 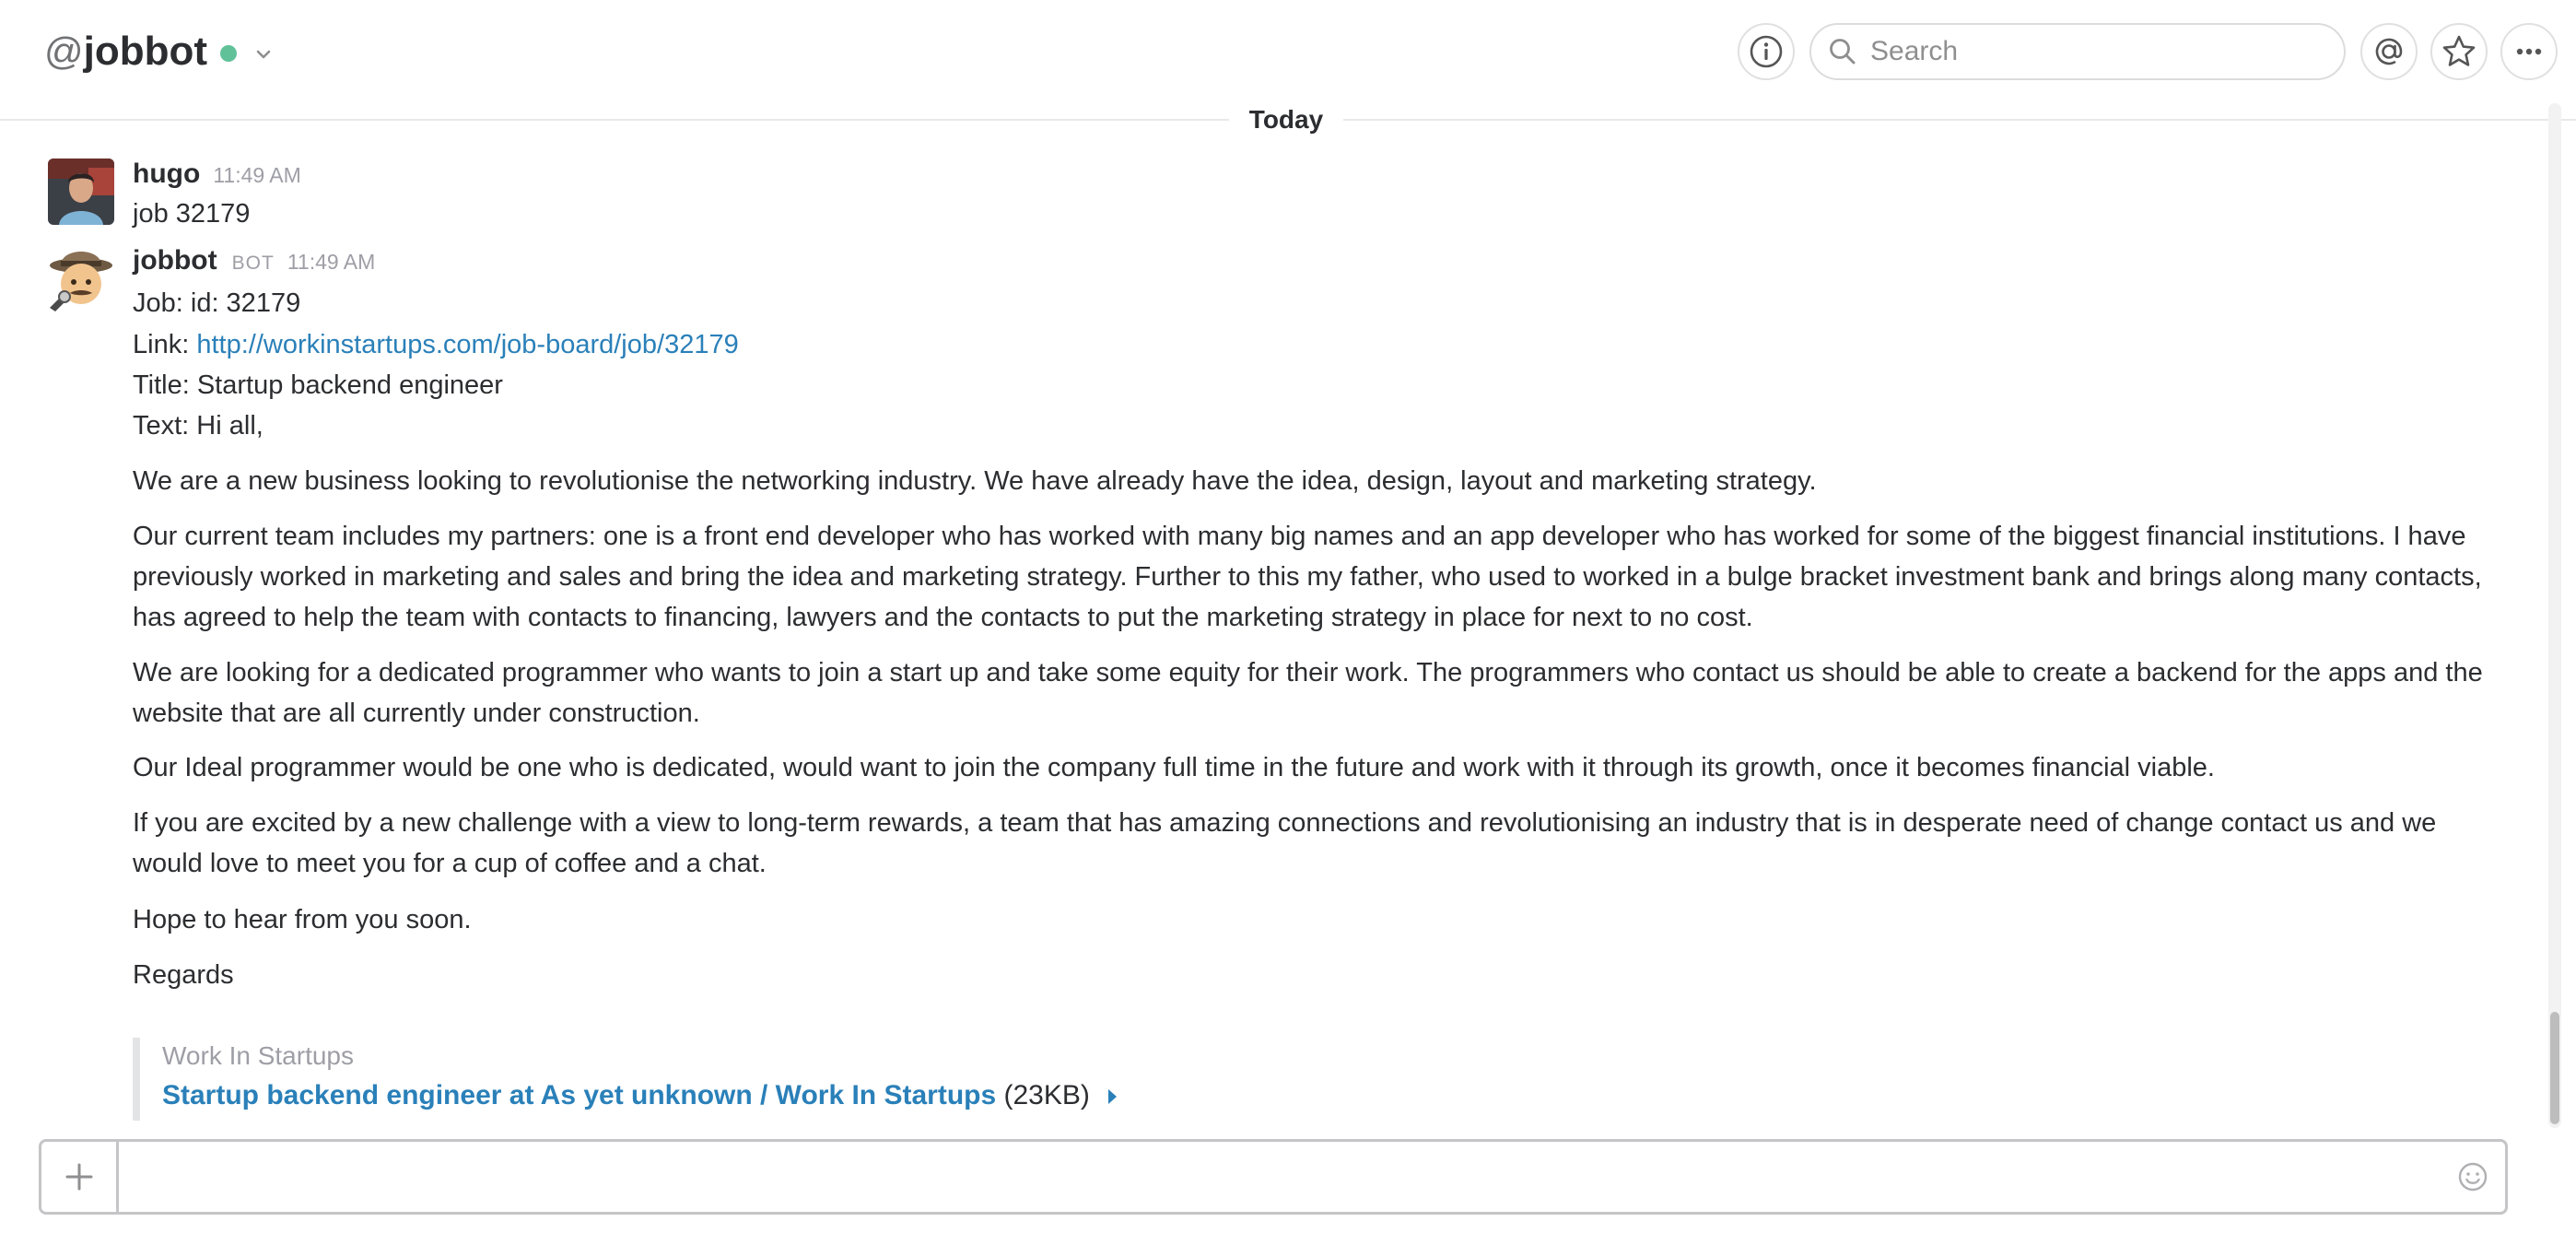 I want to click on starred-button, so click(x=2459, y=51).